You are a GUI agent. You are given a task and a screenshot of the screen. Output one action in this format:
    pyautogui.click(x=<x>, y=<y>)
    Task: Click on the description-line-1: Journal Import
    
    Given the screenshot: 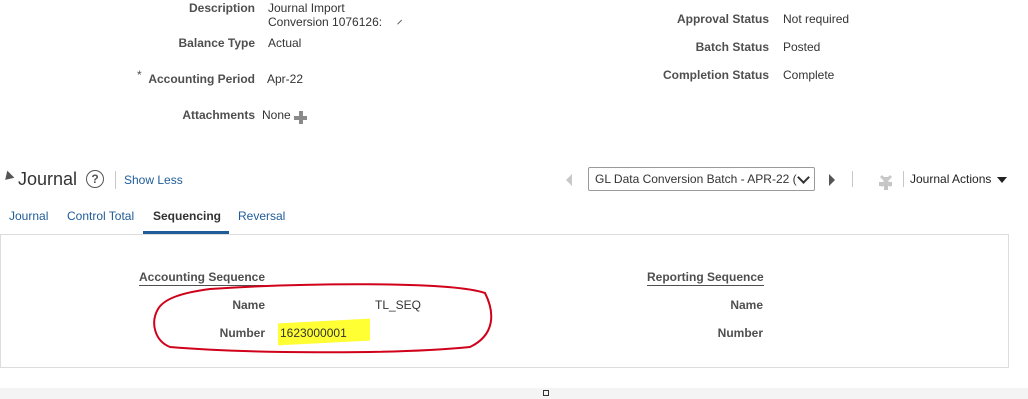 What is the action you would take?
    pyautogui.click(x=306, y=8)
    